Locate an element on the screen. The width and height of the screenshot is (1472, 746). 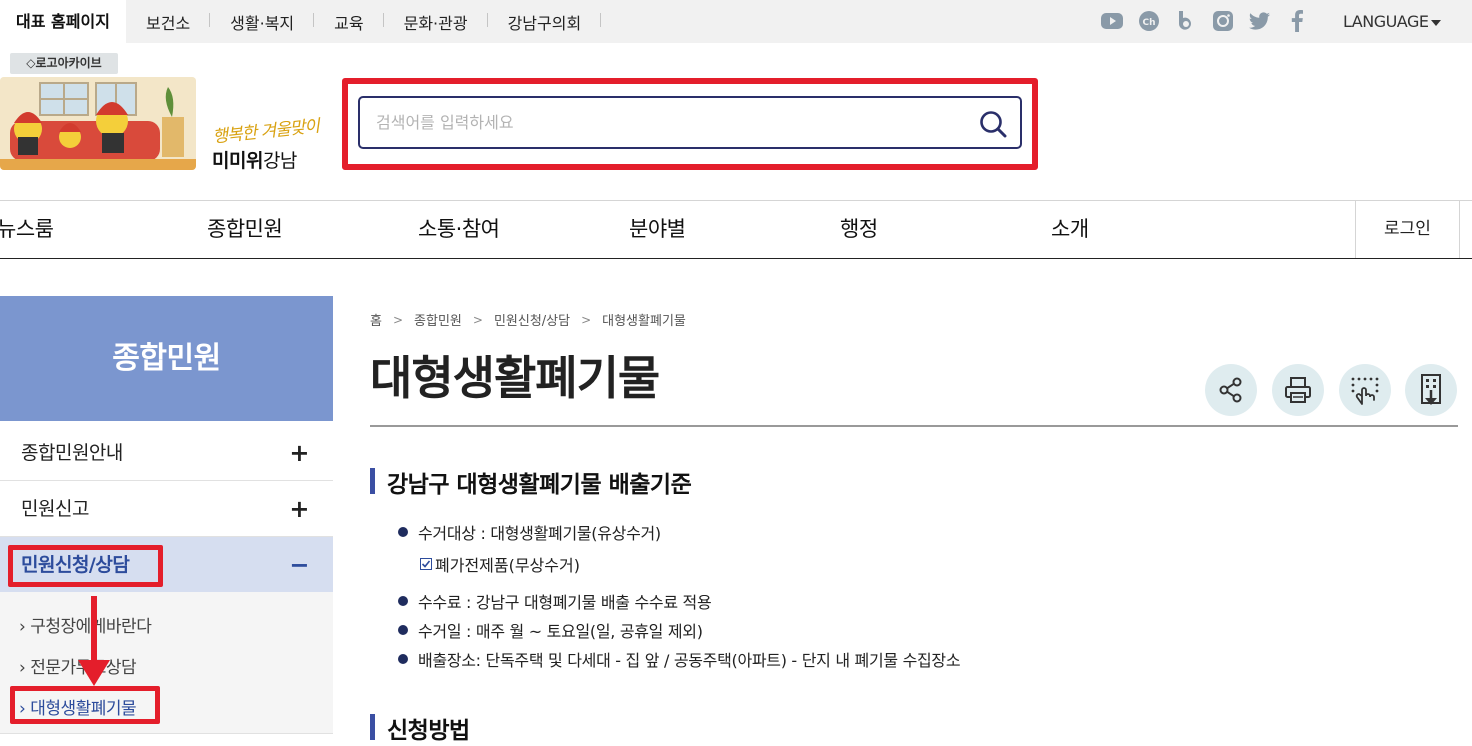
criteria-subitem-appliance: 폐가전제품(무상수거) is located at coordinates (500, 564).